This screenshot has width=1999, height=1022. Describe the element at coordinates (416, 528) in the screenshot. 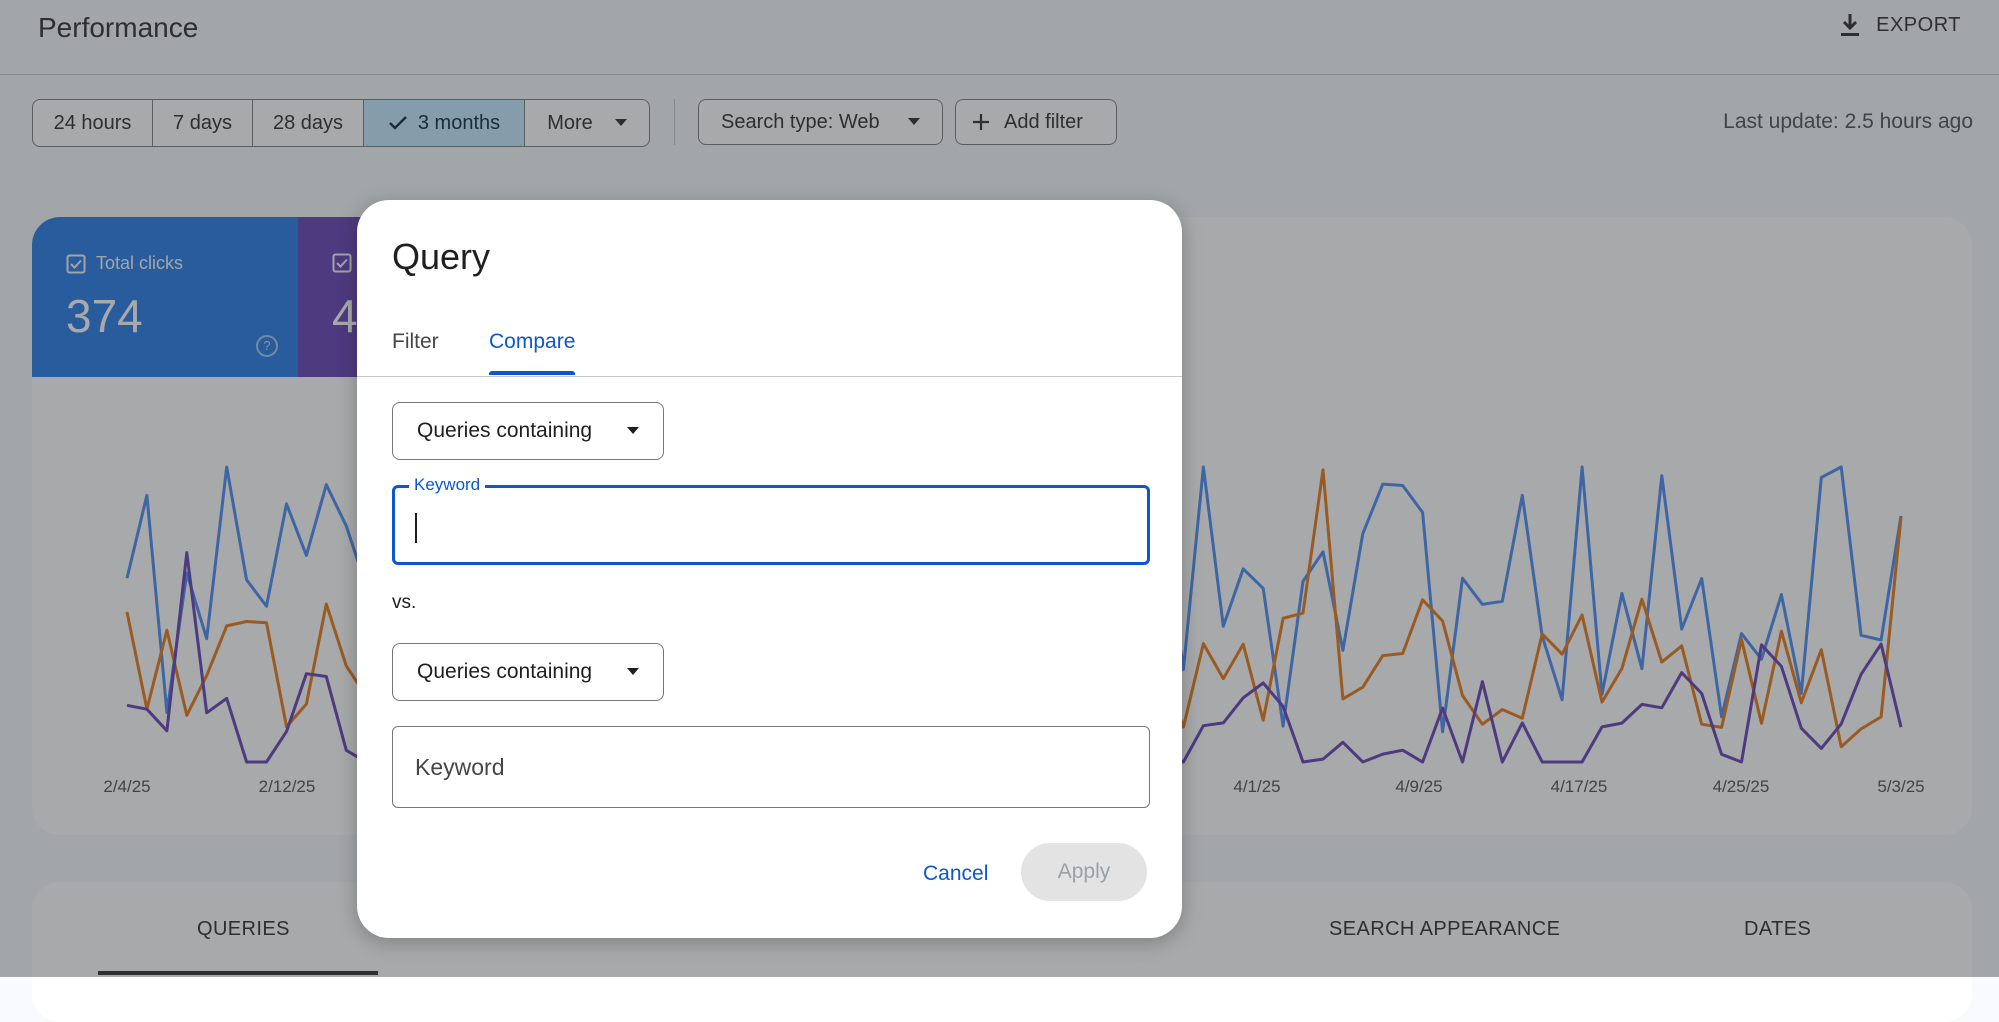

I see `text-cursor` at that location.